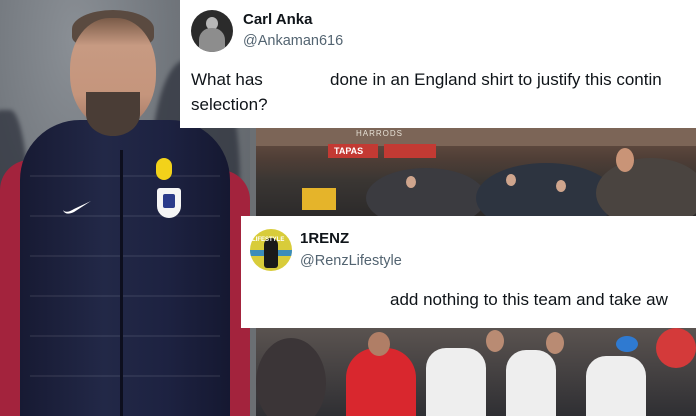  I want to click on fan-red-shirt, so click(381, 382).